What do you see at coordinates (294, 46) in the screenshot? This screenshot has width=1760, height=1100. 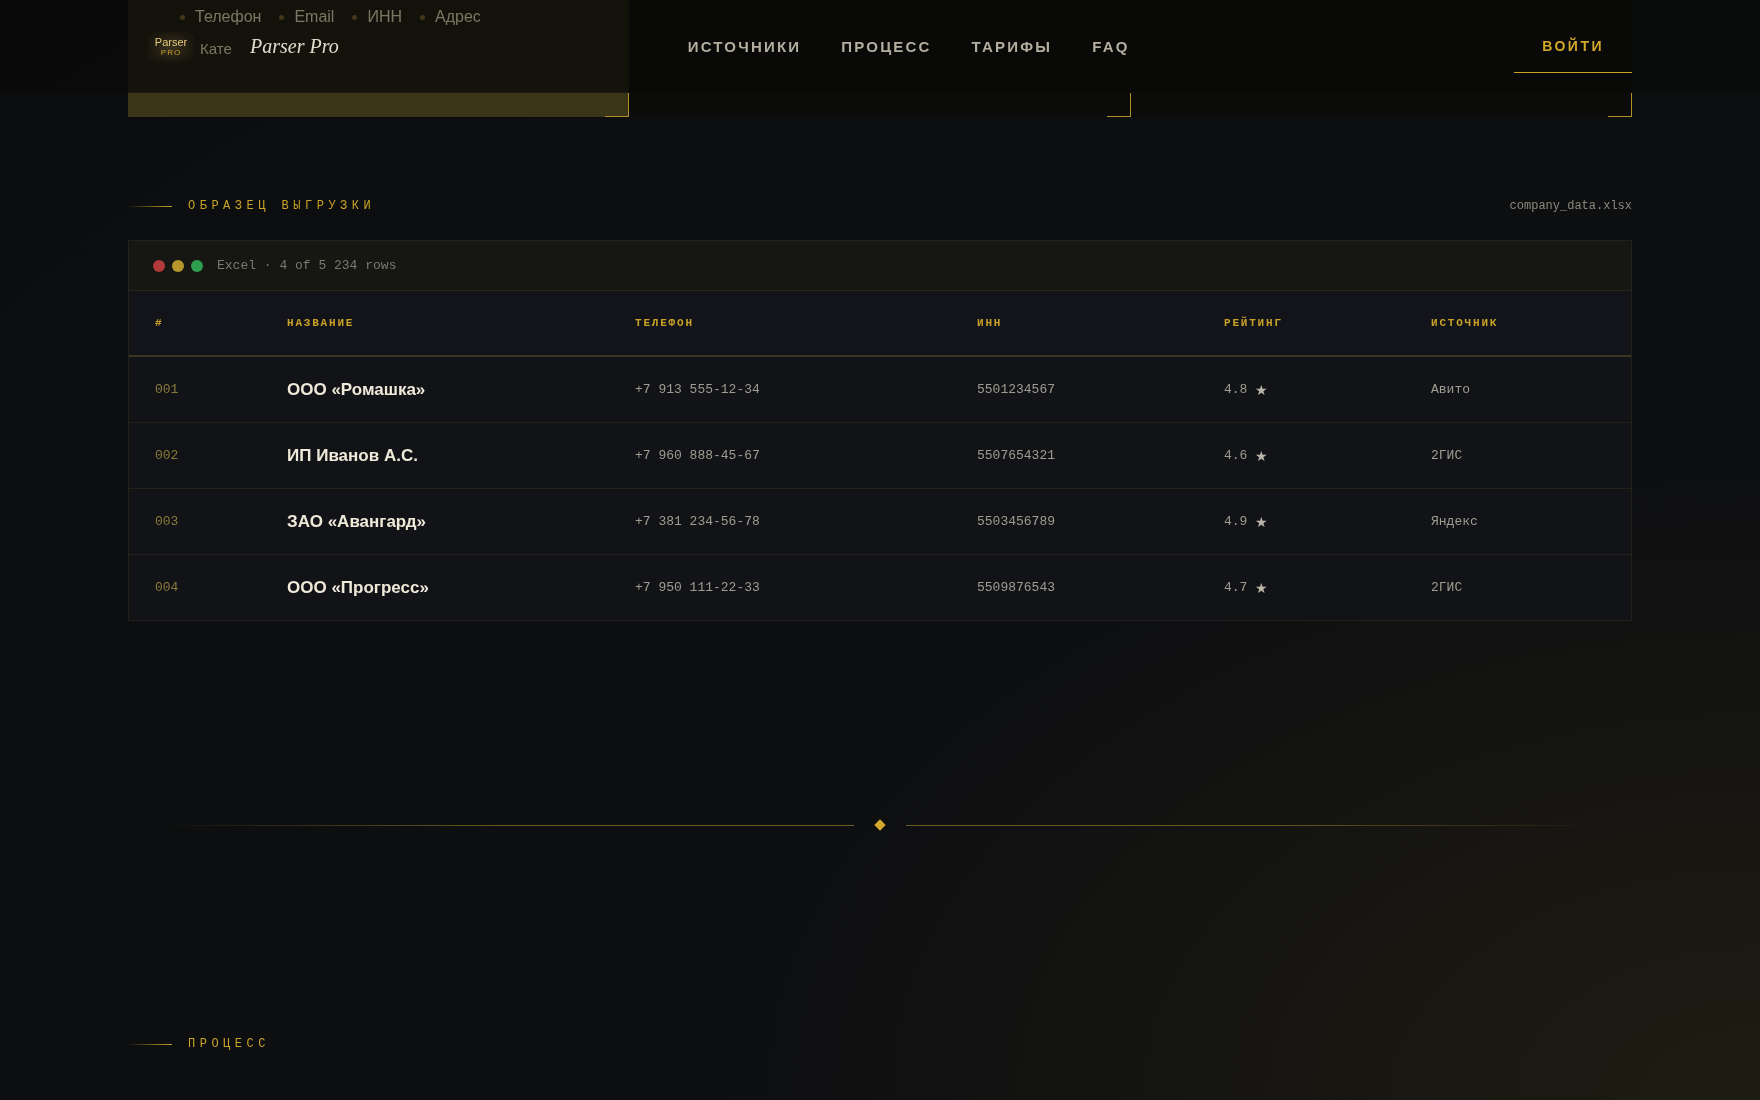 I see `brand-name: Parser Pro` at bounding box center [294, 46].